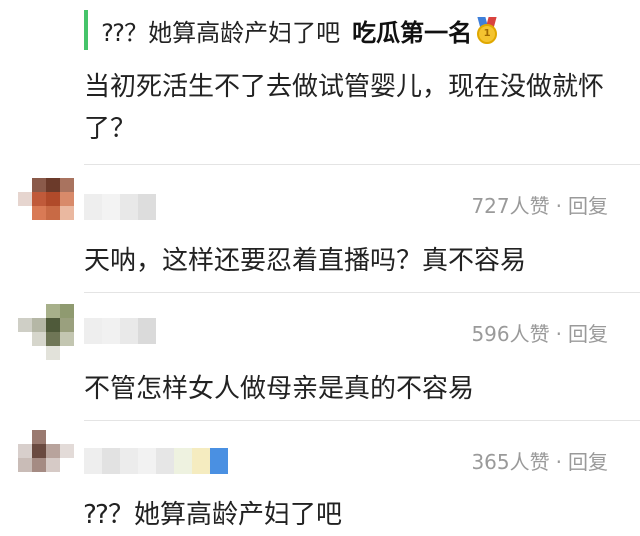 This screenshot has height=536, width=640. I want to click on comment-meta: 727人赞 · 回复, so click(539, 204).